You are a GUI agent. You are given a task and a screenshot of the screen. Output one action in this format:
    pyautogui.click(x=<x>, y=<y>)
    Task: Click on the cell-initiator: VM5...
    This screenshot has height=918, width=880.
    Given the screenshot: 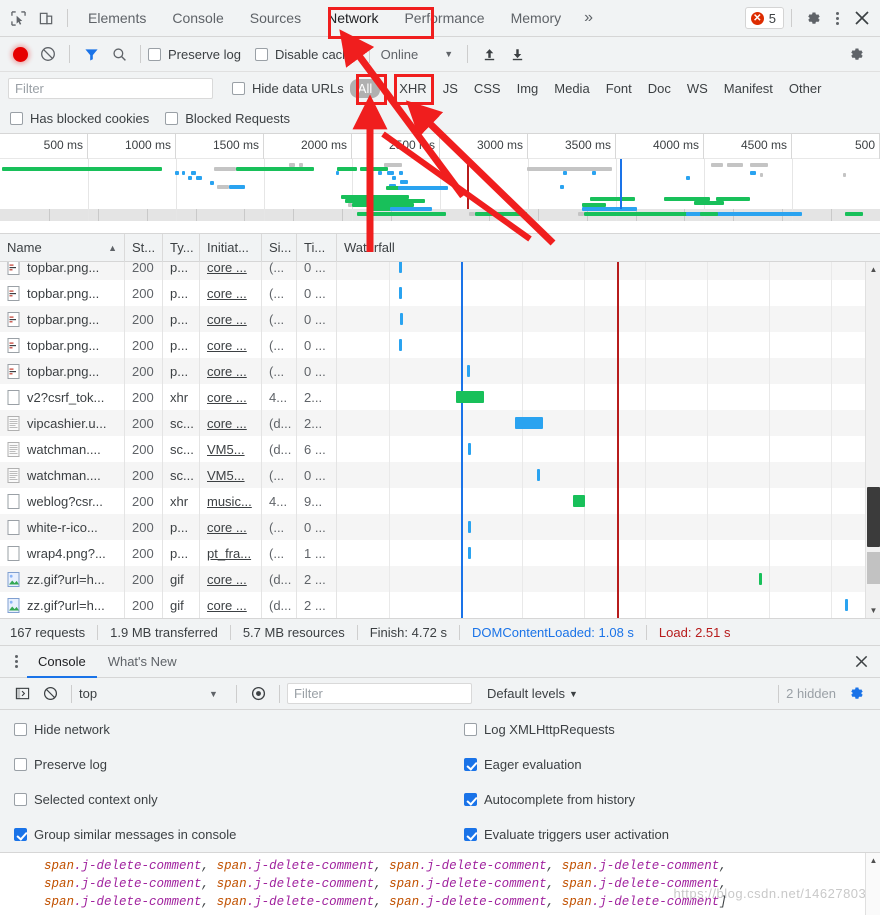 What is the action you would take?
    pyautogui.click(x=231, y=449)
    